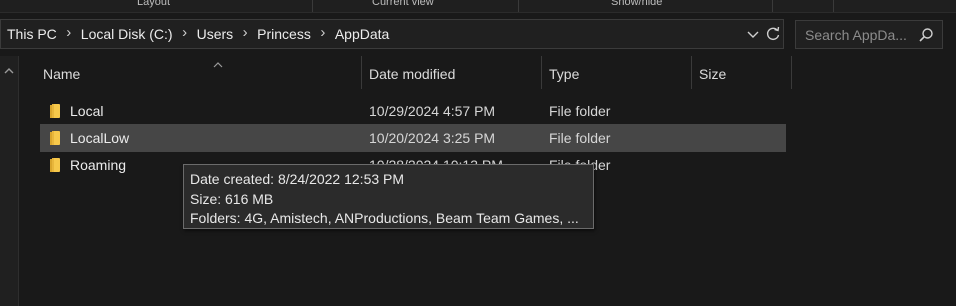 This screenshot has width=956, height=306. I want to click on column-header-name: Name, so click(61, 74).